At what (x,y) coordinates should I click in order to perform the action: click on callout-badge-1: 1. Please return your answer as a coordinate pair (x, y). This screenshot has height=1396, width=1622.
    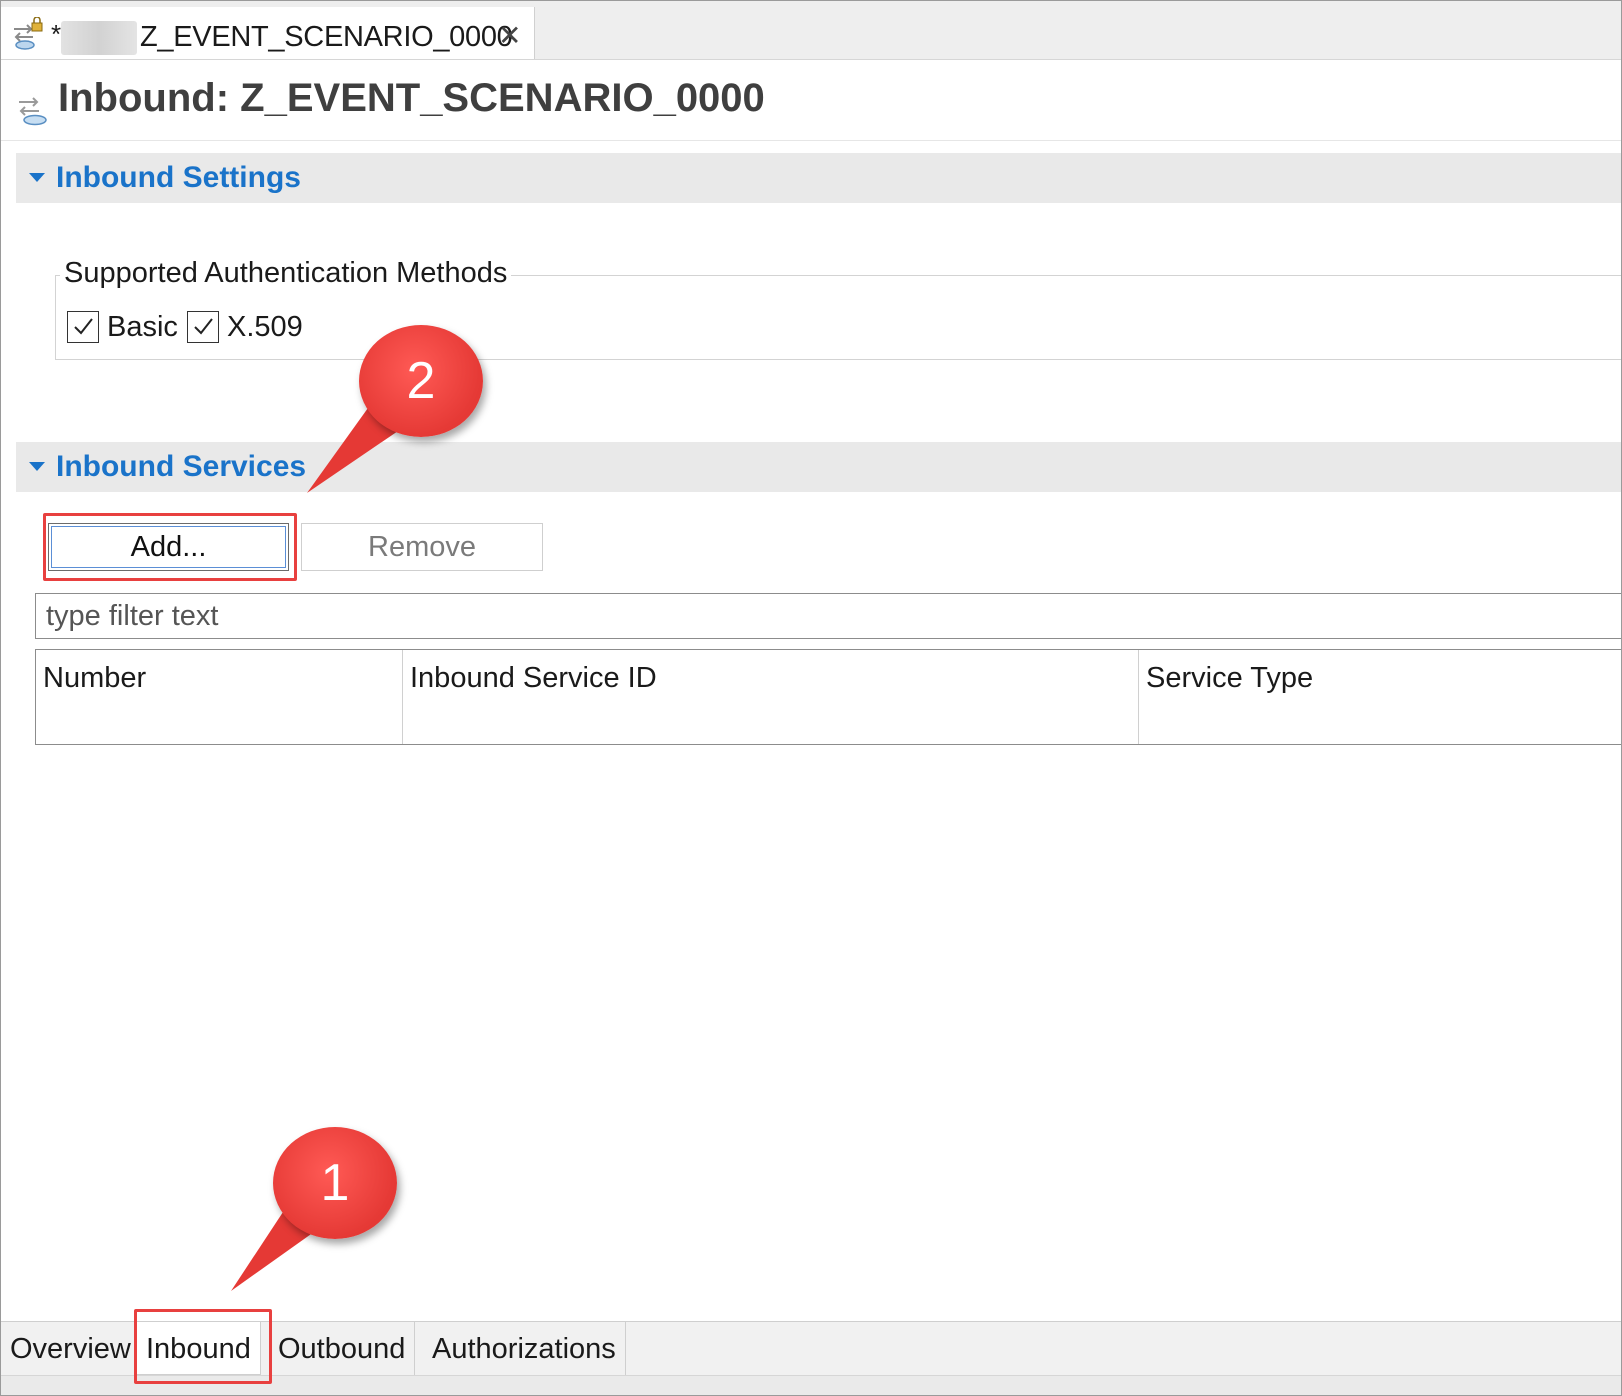
    Looking at the image, I should click on (335, 1183).